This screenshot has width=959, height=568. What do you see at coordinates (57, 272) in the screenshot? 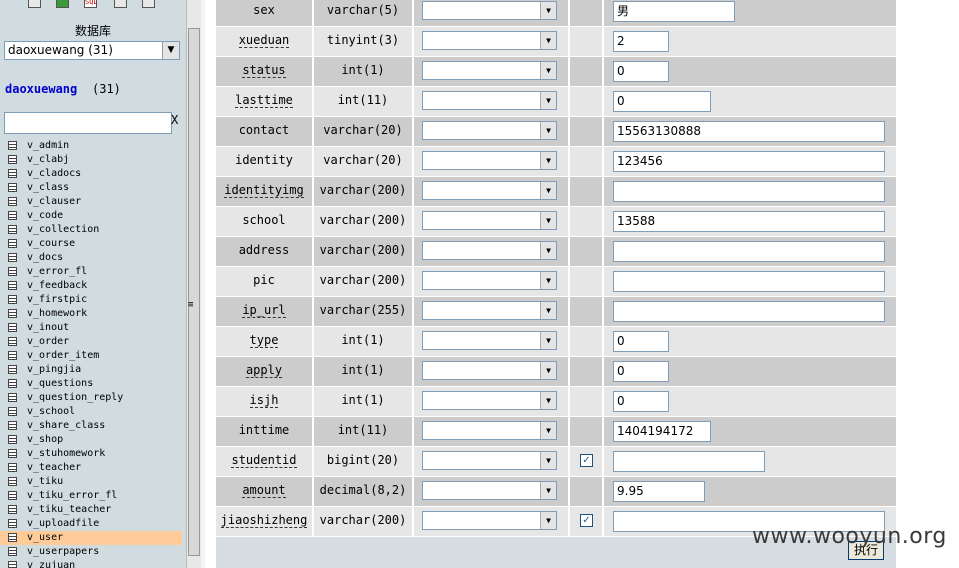
I see `table-name-link: v_error_fl` at bounding box center [57, 272].